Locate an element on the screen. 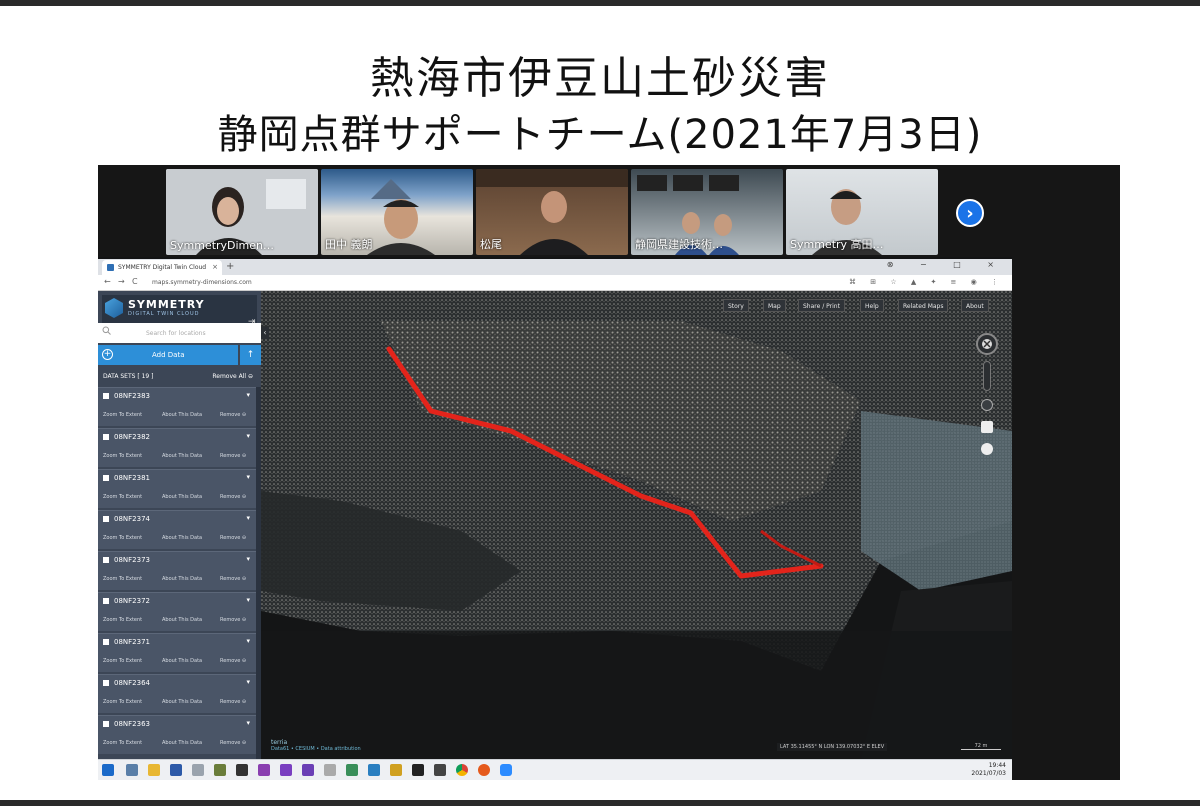 The height and width of the screenshot is (806, 1200). help-button: Help is located at coordinates (872, 305).